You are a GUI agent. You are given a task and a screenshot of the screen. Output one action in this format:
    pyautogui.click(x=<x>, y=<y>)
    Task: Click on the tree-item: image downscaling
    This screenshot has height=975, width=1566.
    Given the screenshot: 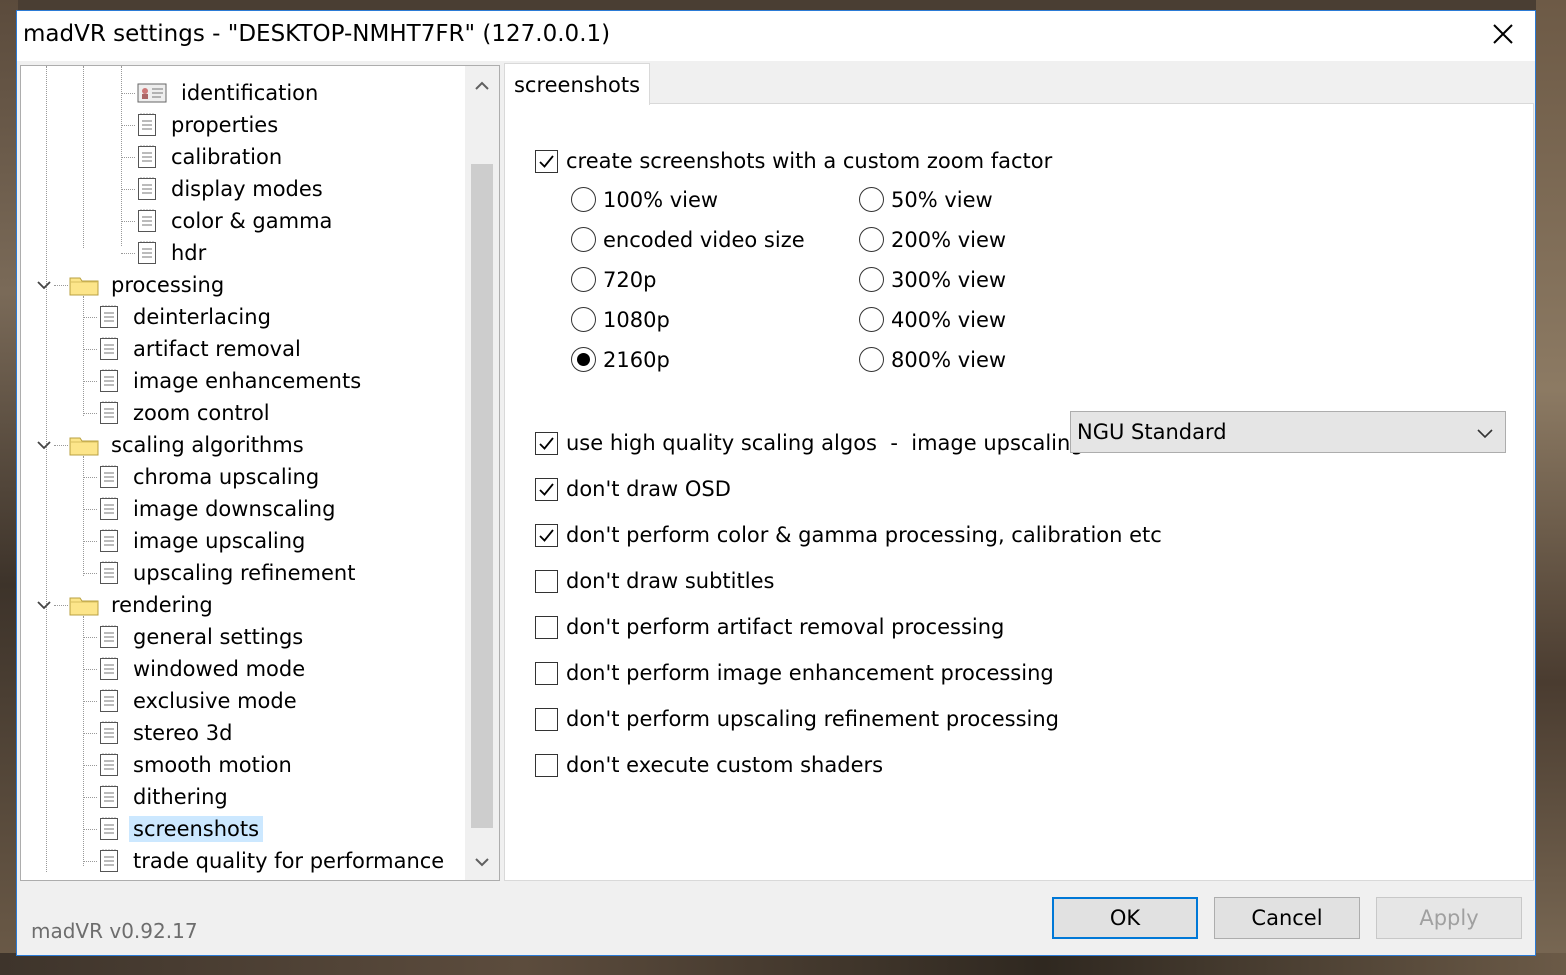 What is the action you would take?
    pyautogui.click(x=219, y=509)
    